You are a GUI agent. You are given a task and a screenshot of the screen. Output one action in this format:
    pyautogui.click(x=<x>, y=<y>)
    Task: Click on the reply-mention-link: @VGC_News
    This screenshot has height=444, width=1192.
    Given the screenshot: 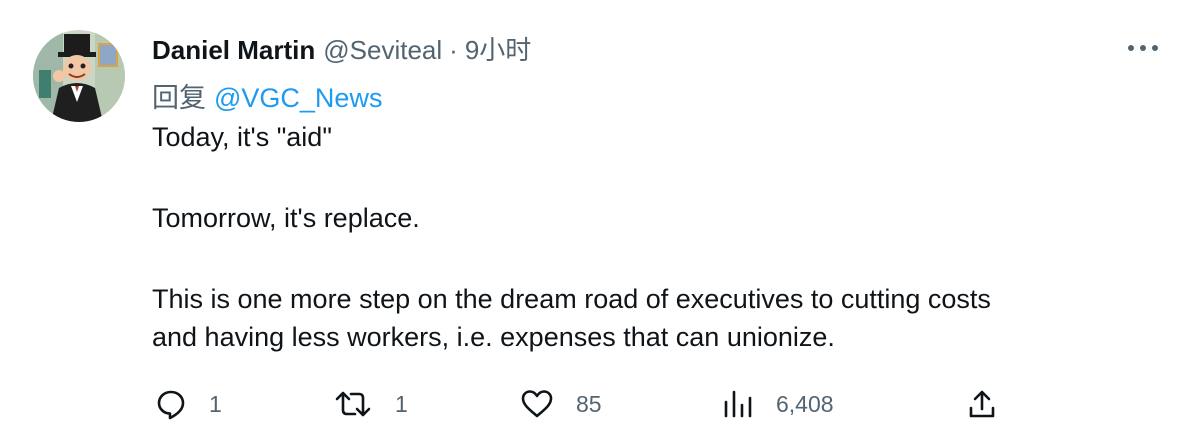 What is the action you would take?
    pyautogui.click(x=298, y=98)
    